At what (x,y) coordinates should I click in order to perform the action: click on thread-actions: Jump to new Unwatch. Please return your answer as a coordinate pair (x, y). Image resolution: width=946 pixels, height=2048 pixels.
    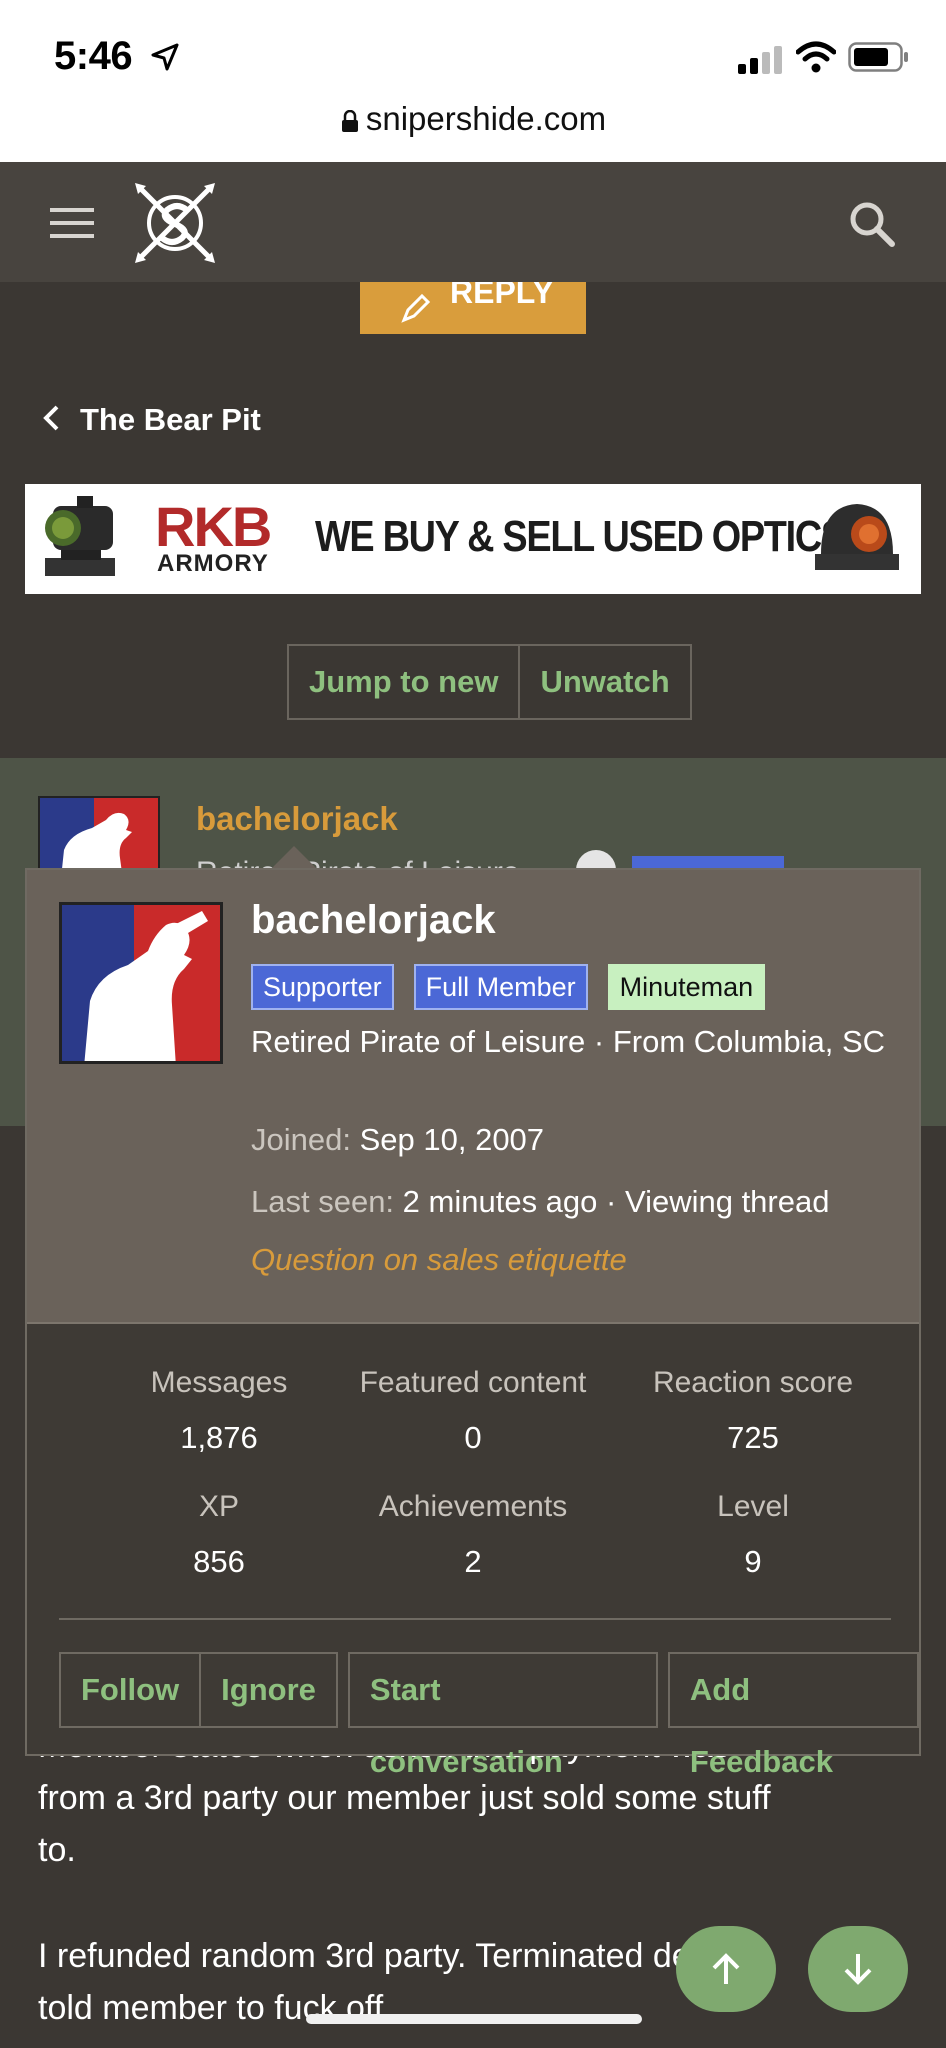
    Looking at the image, I should click on (489, 682).